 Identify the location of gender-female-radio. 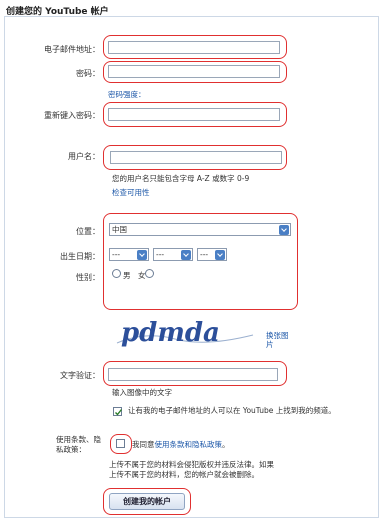
(149, 273).